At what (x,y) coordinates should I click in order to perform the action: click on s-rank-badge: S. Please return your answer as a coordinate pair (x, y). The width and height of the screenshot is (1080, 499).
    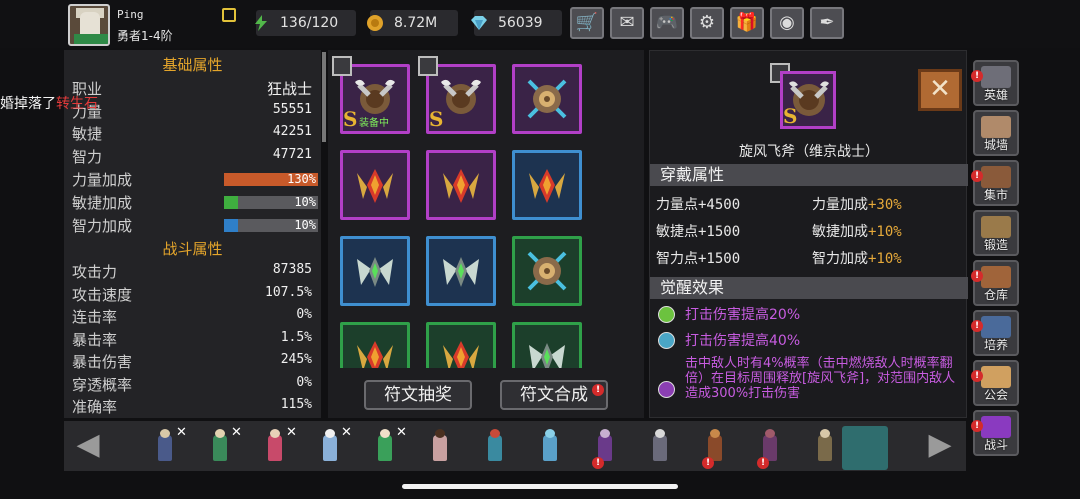
    Looking at the image, I should click on (350, 119).